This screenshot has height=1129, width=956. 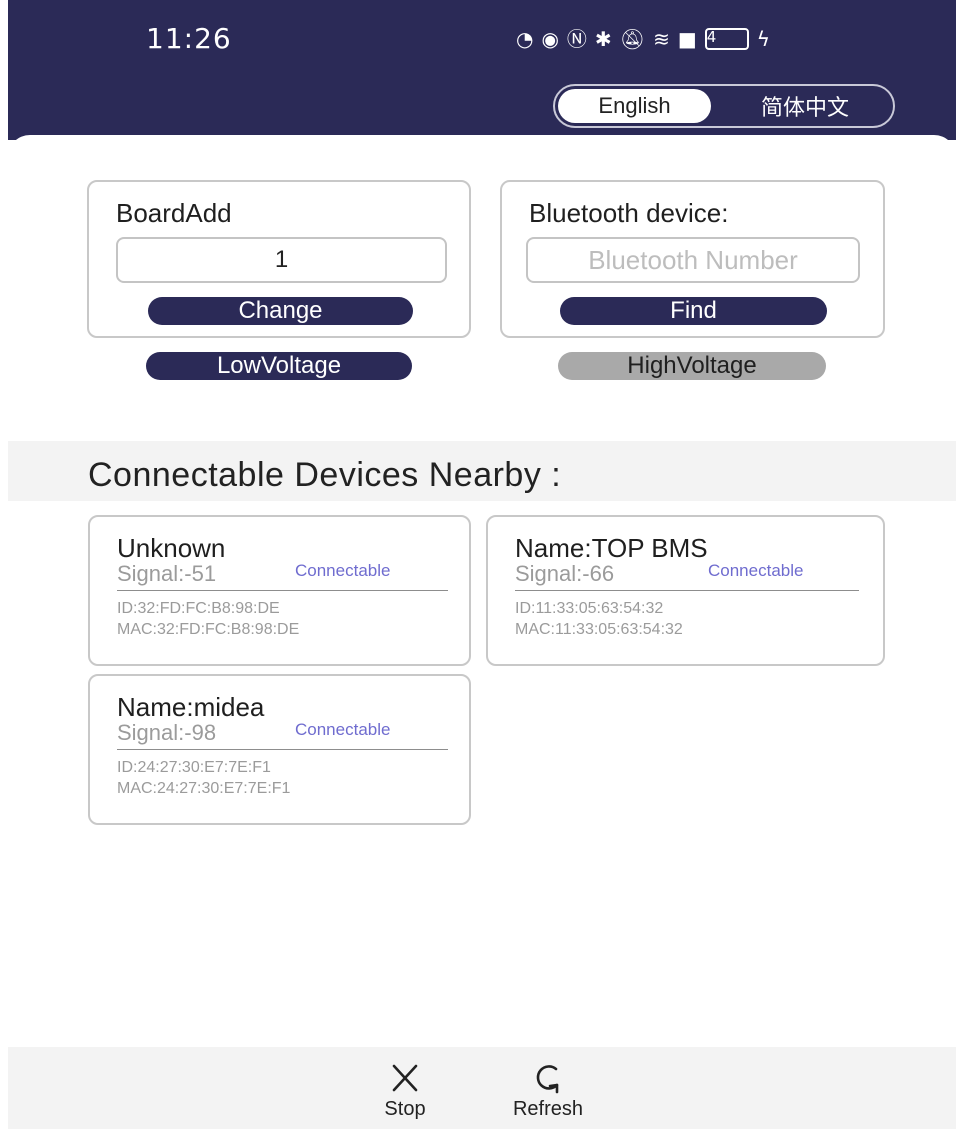 I want to click on bluetooth-icon: ✱, so click(x=603, y=39).